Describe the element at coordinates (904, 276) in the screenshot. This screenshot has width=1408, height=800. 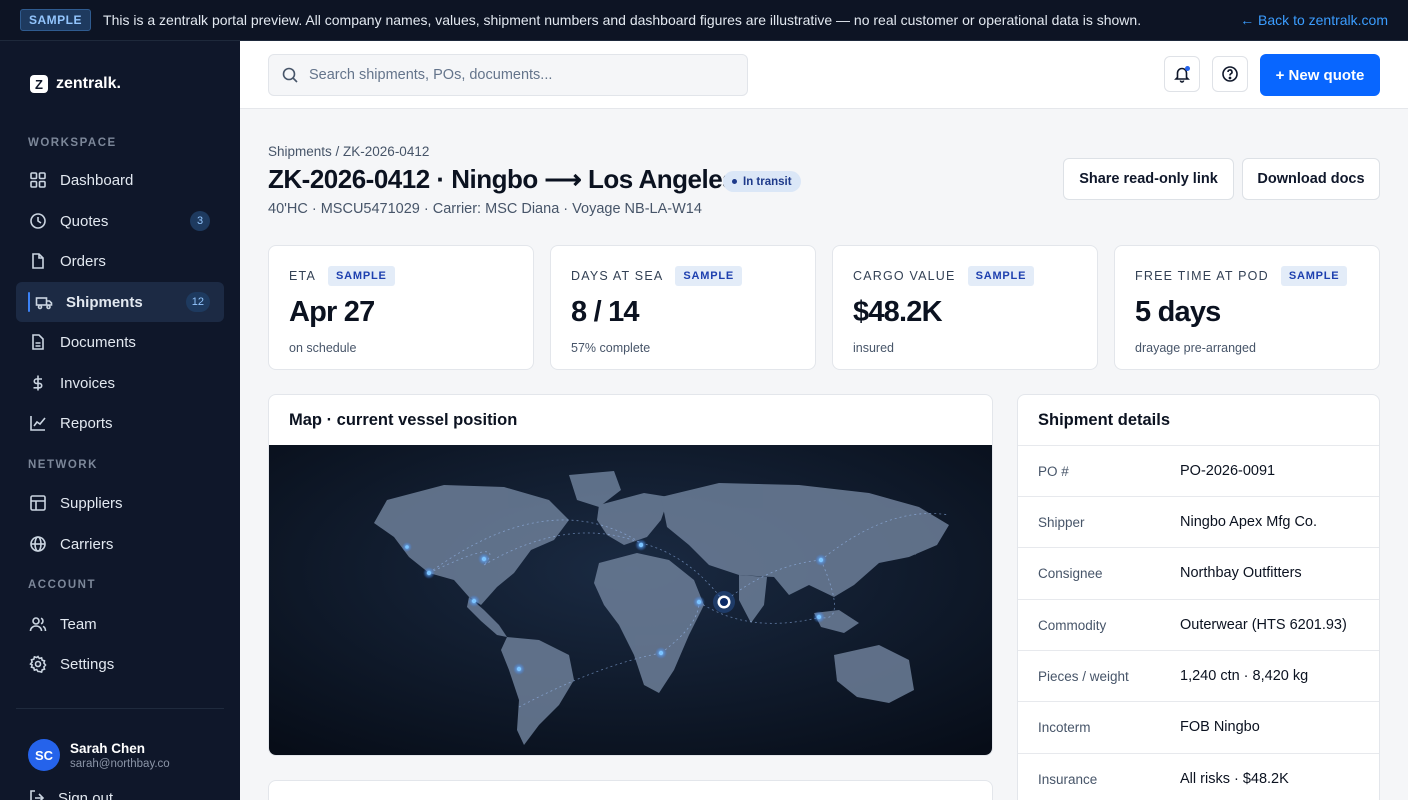
I see `stat-label: CARGO VALUE` at that location.